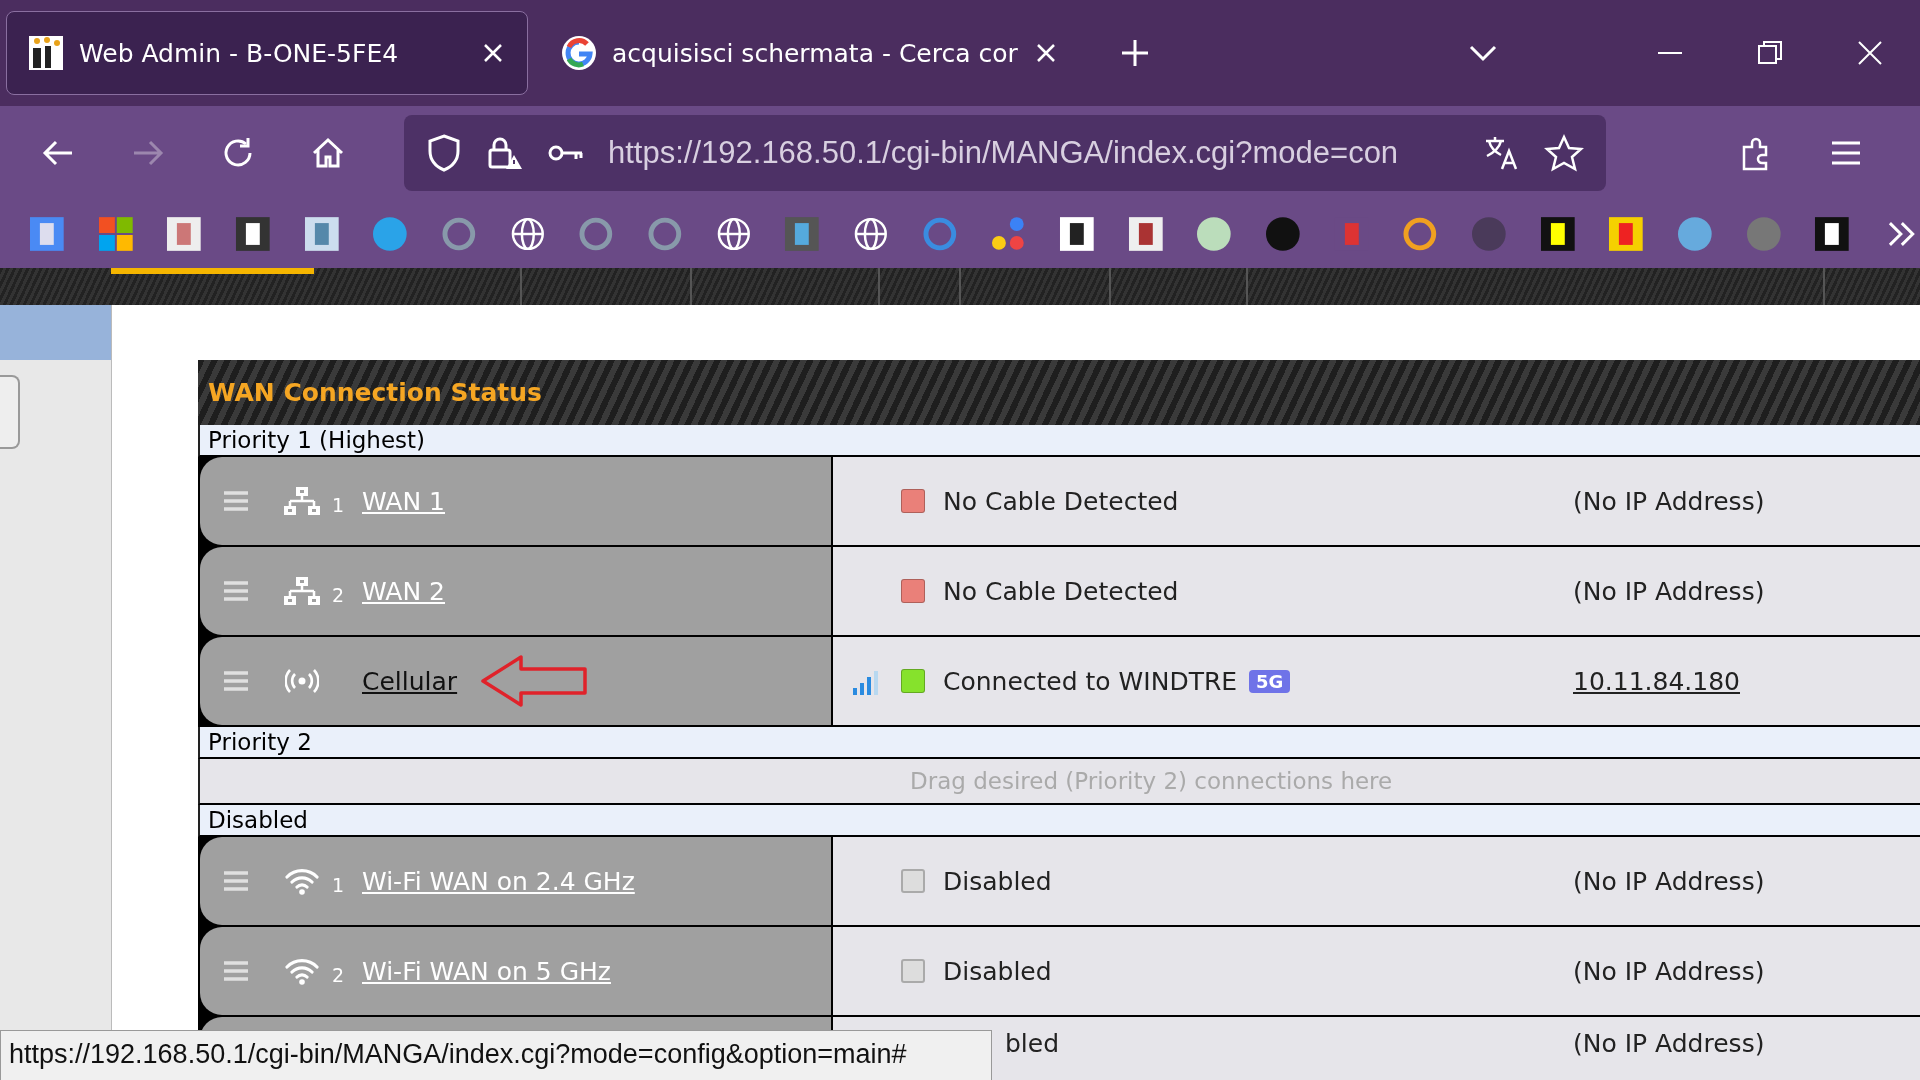  I want to click on link-status-tooltip: https://192.168.50.1/cgi-bin/MANGA/index.cgi?mode=config&option=main#, so click(496, 1055).